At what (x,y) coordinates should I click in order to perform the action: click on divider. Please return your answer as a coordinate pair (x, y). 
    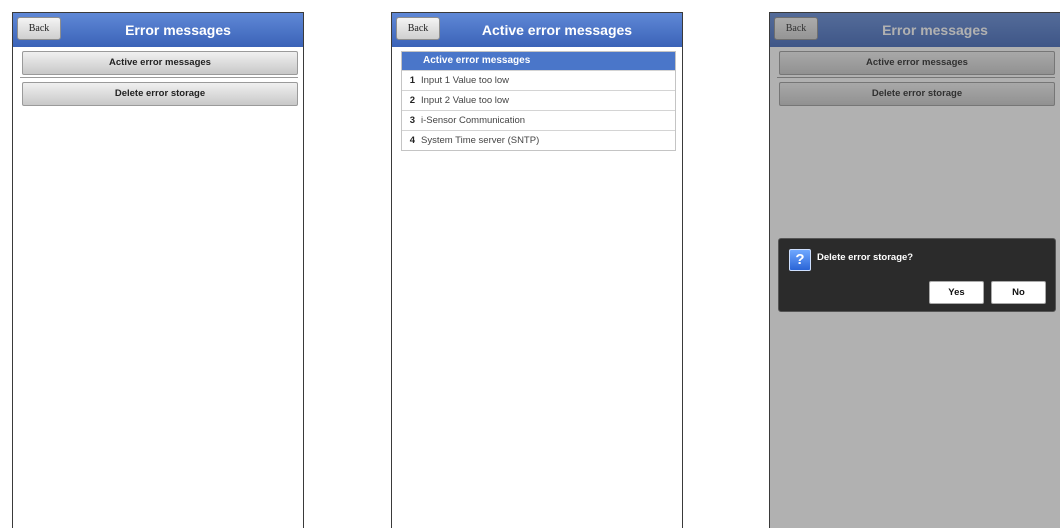
    Looking at the image, I should click on (159, 77).